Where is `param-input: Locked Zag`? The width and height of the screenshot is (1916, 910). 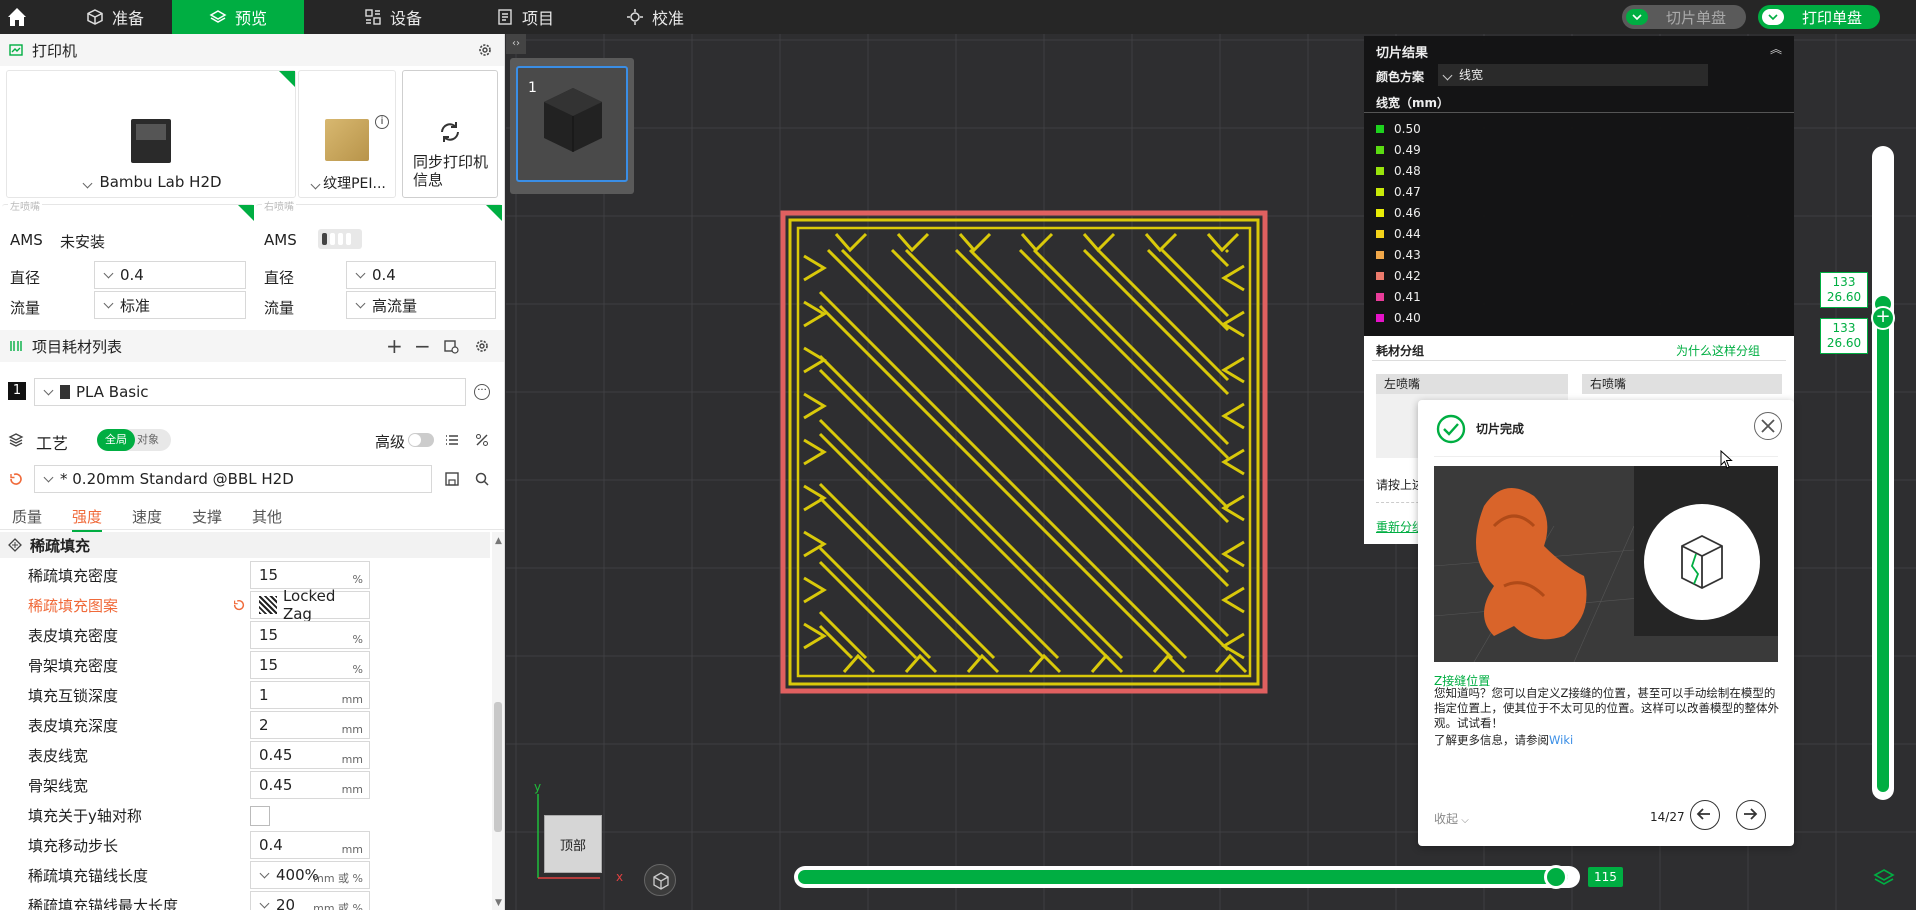
param-input: Locked Zag is located at coordinates (310, 605).